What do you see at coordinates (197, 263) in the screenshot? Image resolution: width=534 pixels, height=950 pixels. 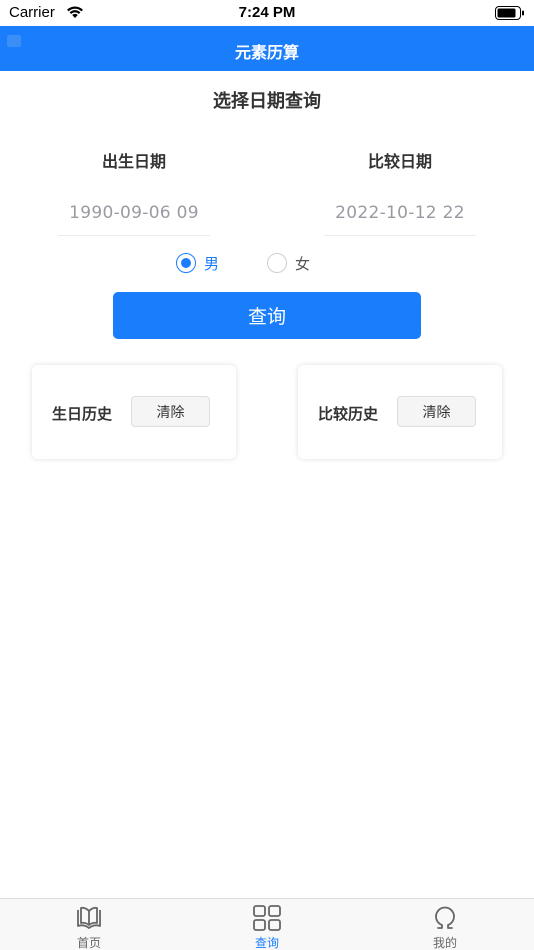 I see `gender-radio-male: 男` at bounding box center [197, 263].